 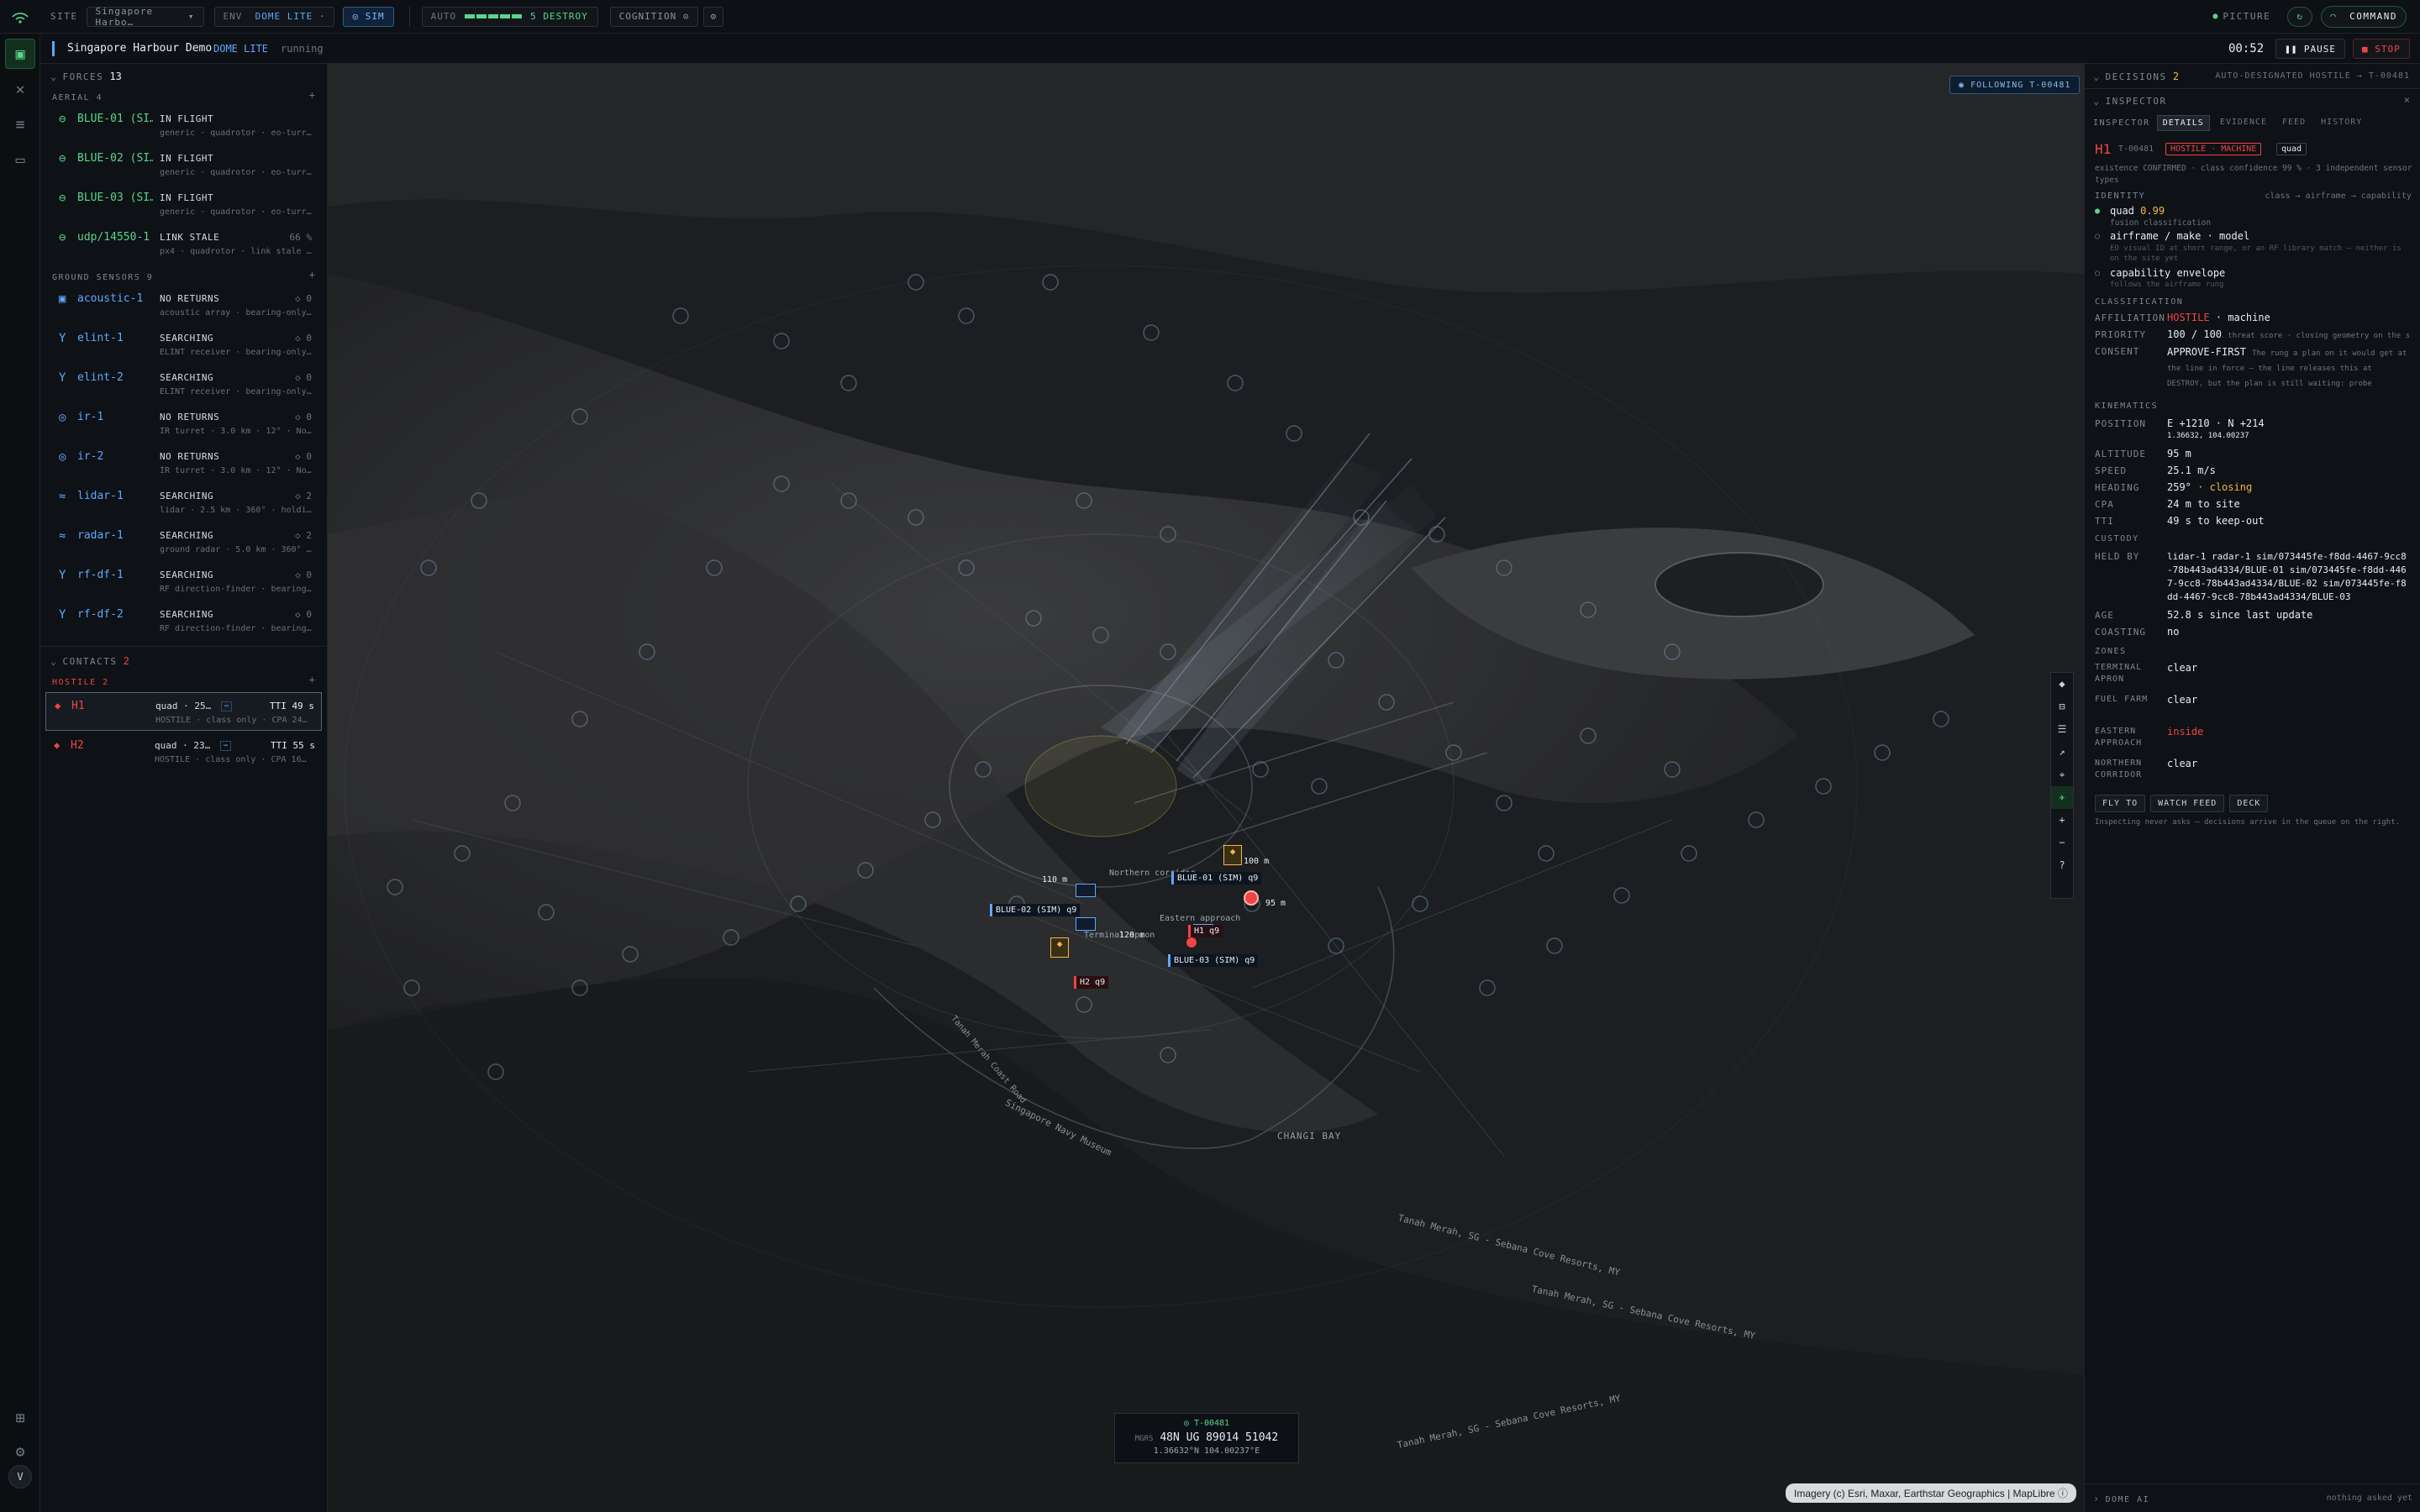 What do you see at coordinates (2062, 684) in the screenshot?
I see `compass-icon: ◆` at bounding box center [2062, 684].